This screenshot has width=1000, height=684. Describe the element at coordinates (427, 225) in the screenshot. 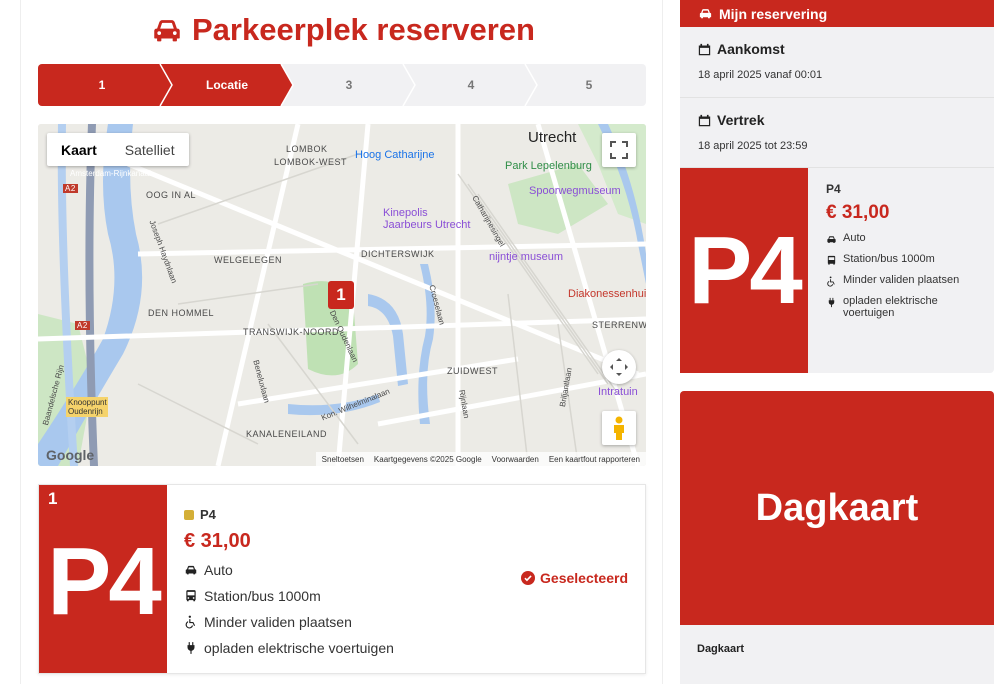

I see `map-label-jaarbeurs: Jaarbeurs Utrecht` at that location.